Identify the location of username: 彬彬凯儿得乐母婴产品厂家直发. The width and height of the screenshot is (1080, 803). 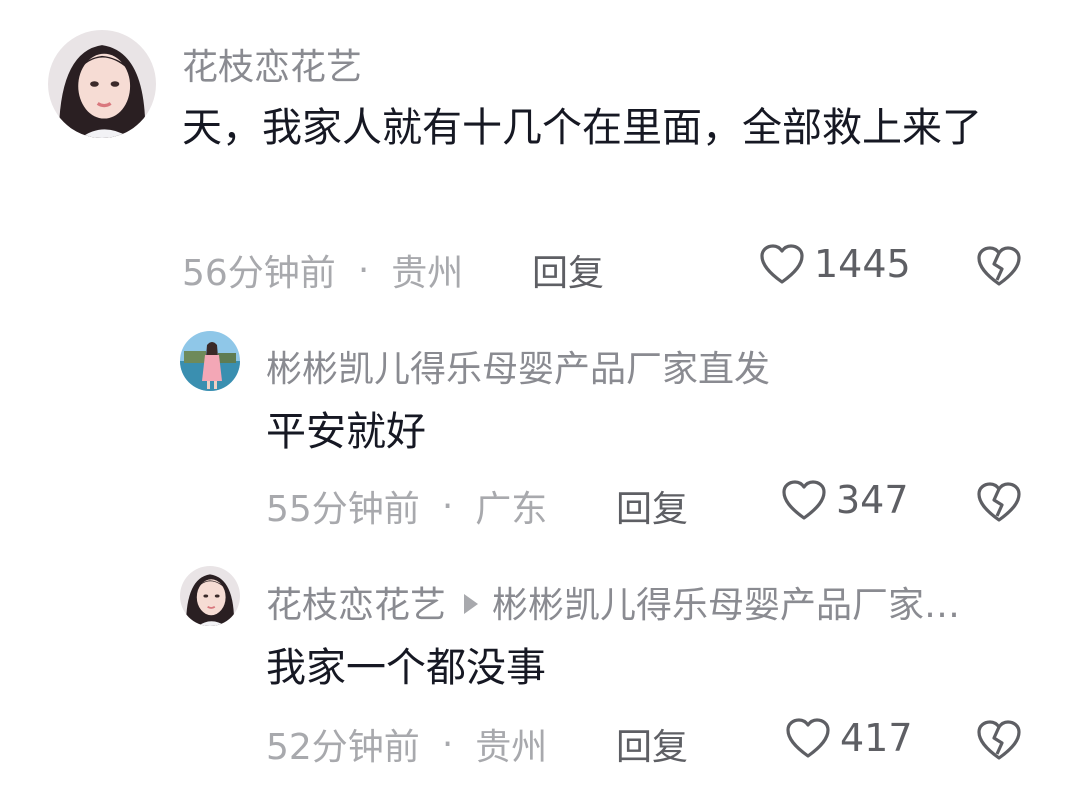
(518, 366).